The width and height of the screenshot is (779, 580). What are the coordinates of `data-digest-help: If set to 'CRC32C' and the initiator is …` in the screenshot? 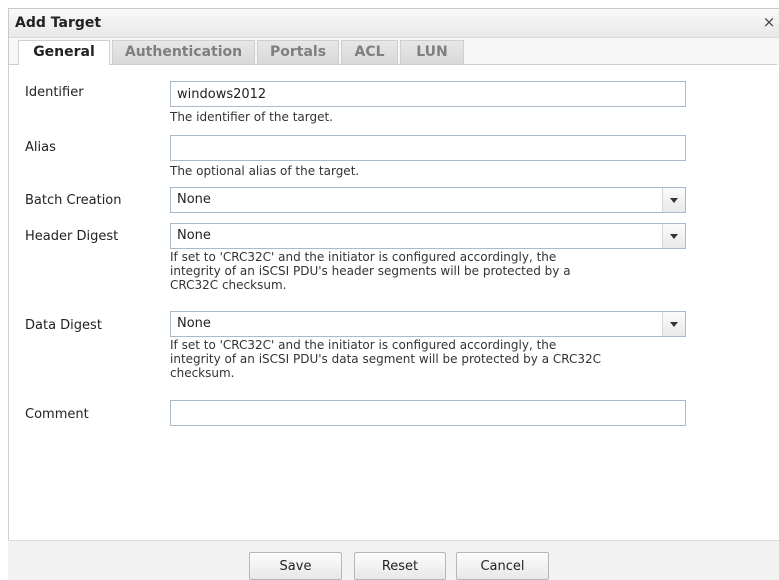 It's located at (430, 359).